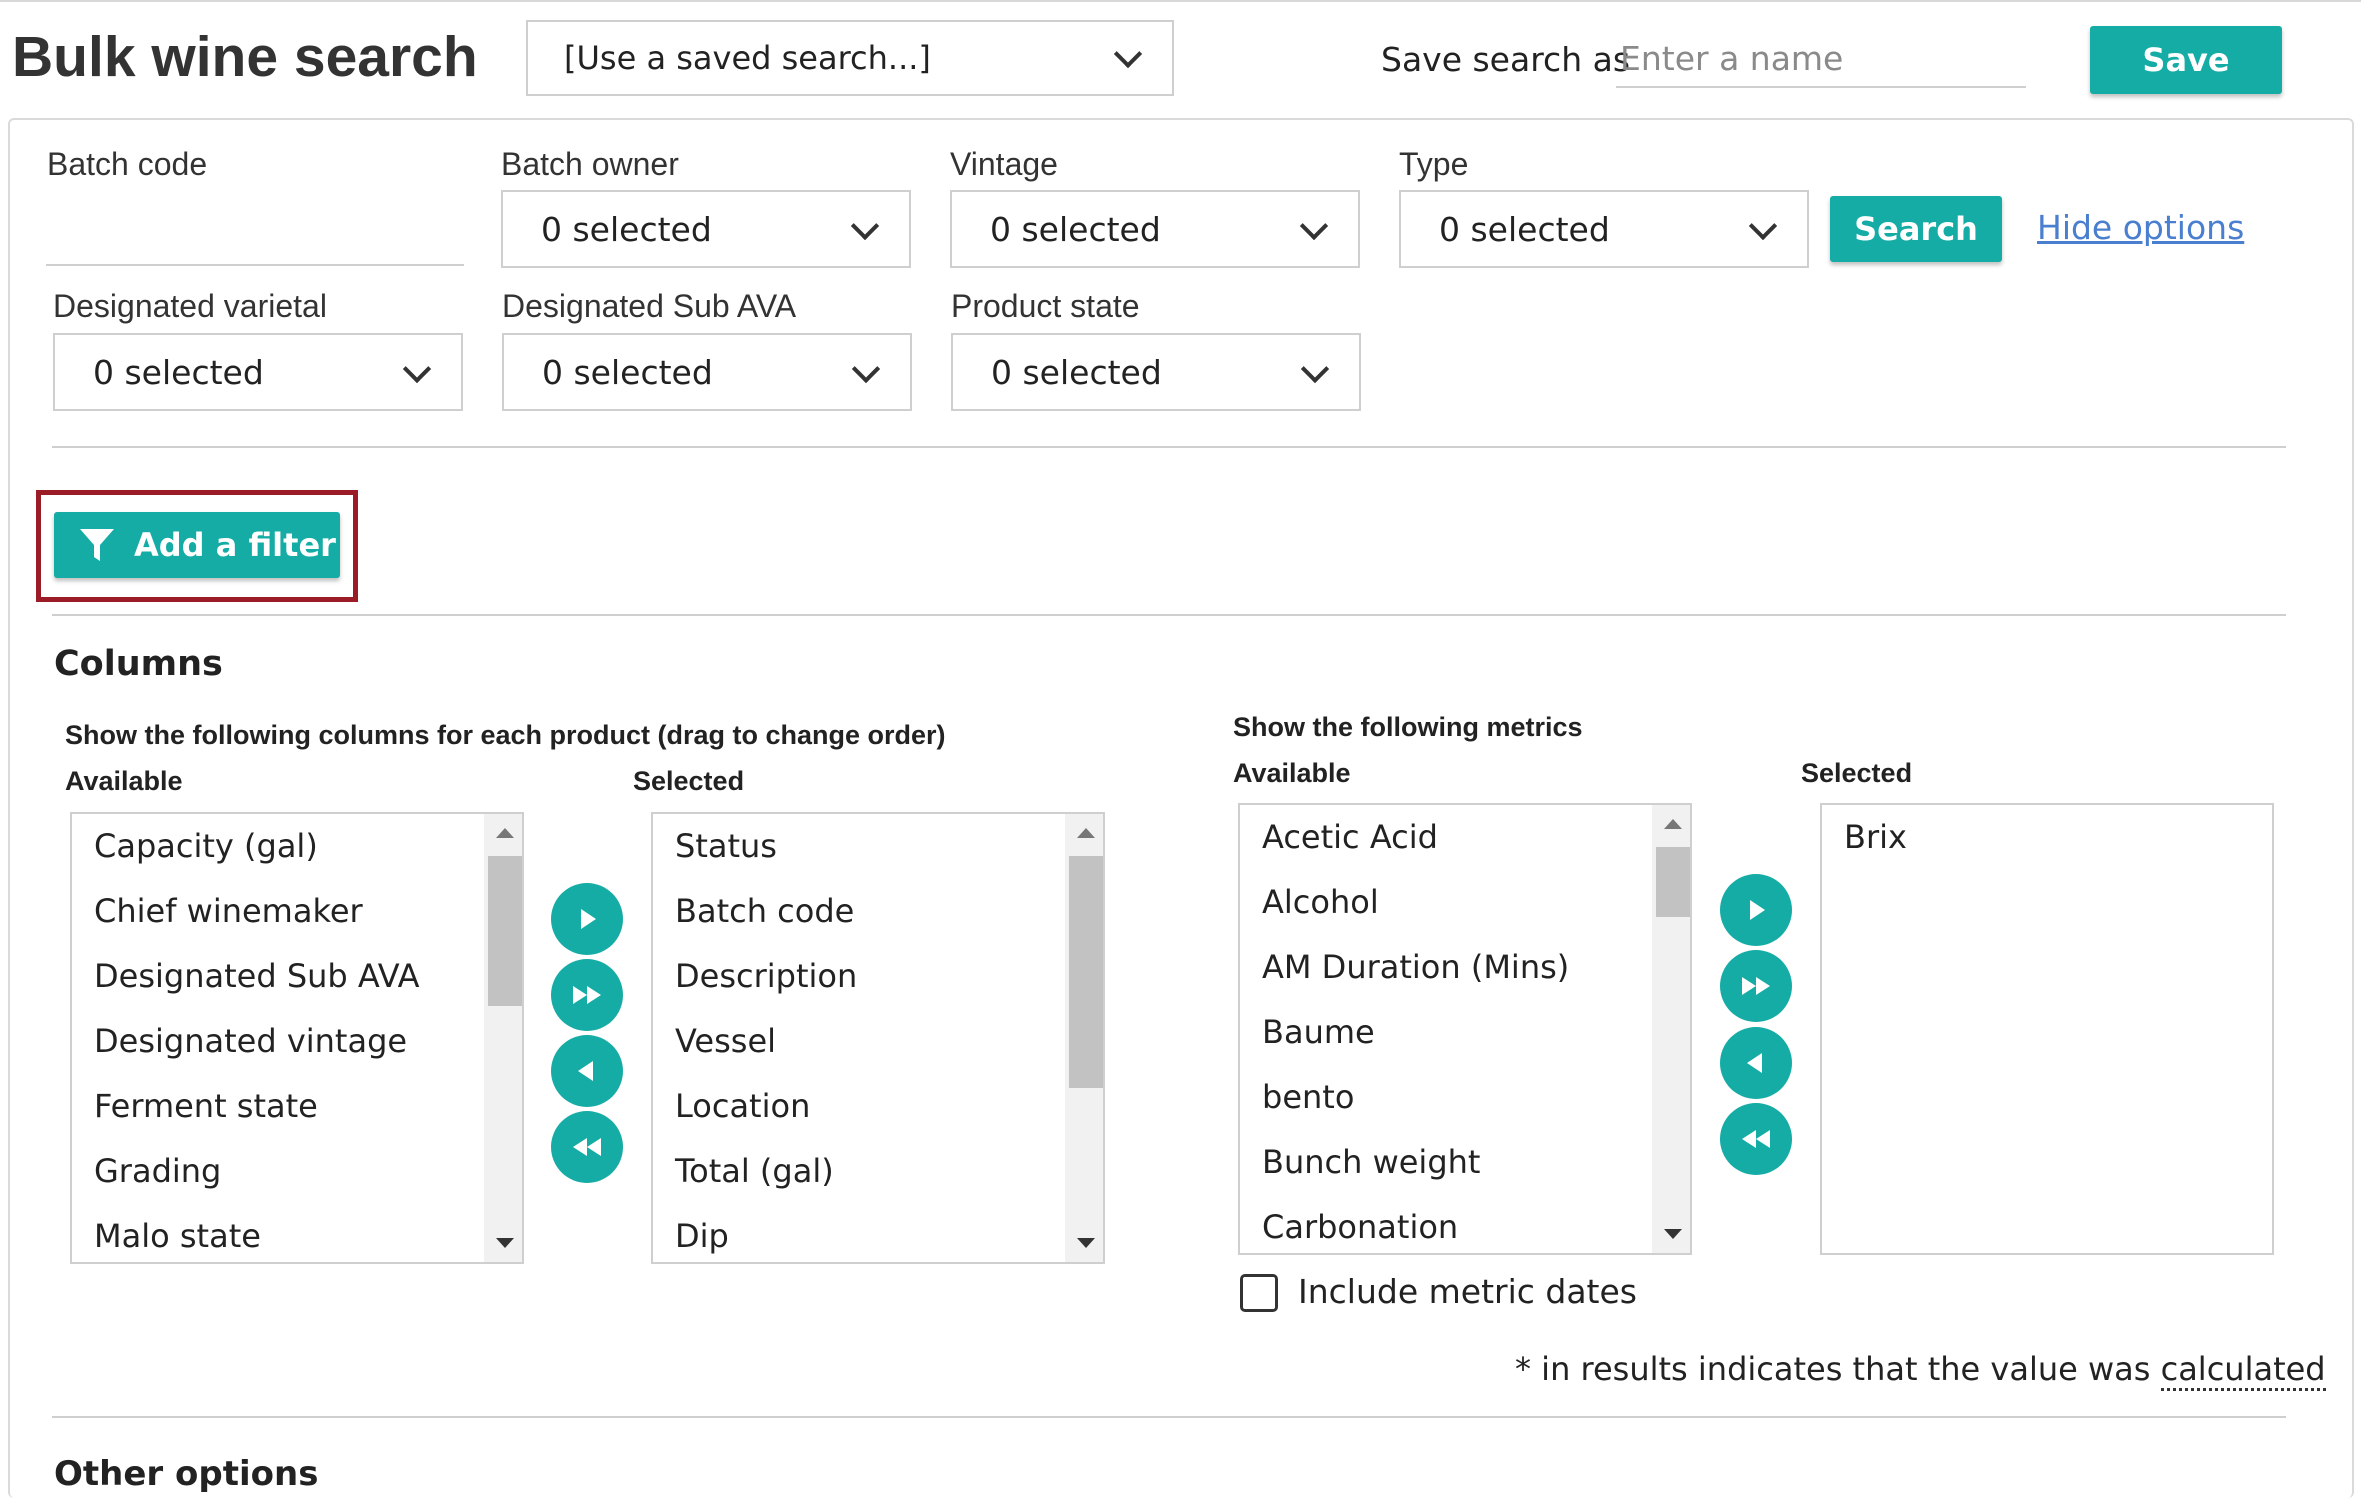 This screenshot has height=1498, width=2361. Describe the element at coordinates (1916, 229) in the screenshot. I see `search-button: Search` at that location.